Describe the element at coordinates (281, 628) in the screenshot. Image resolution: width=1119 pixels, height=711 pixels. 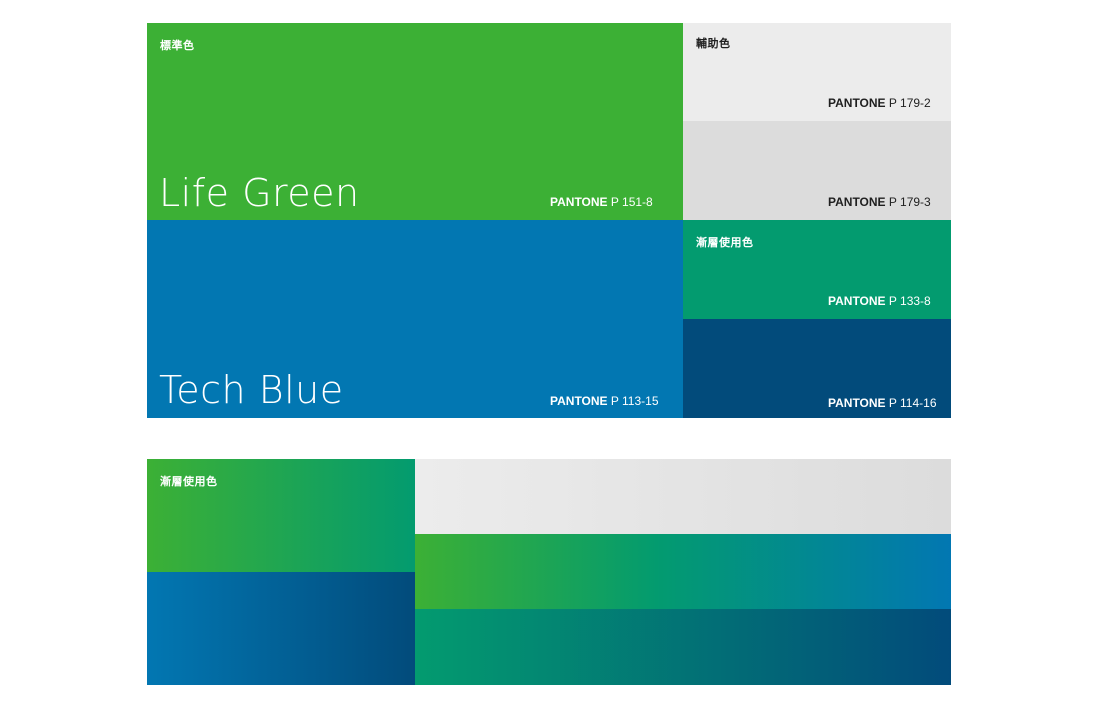
I see `blue-navy-gradient-swatch` at that location.